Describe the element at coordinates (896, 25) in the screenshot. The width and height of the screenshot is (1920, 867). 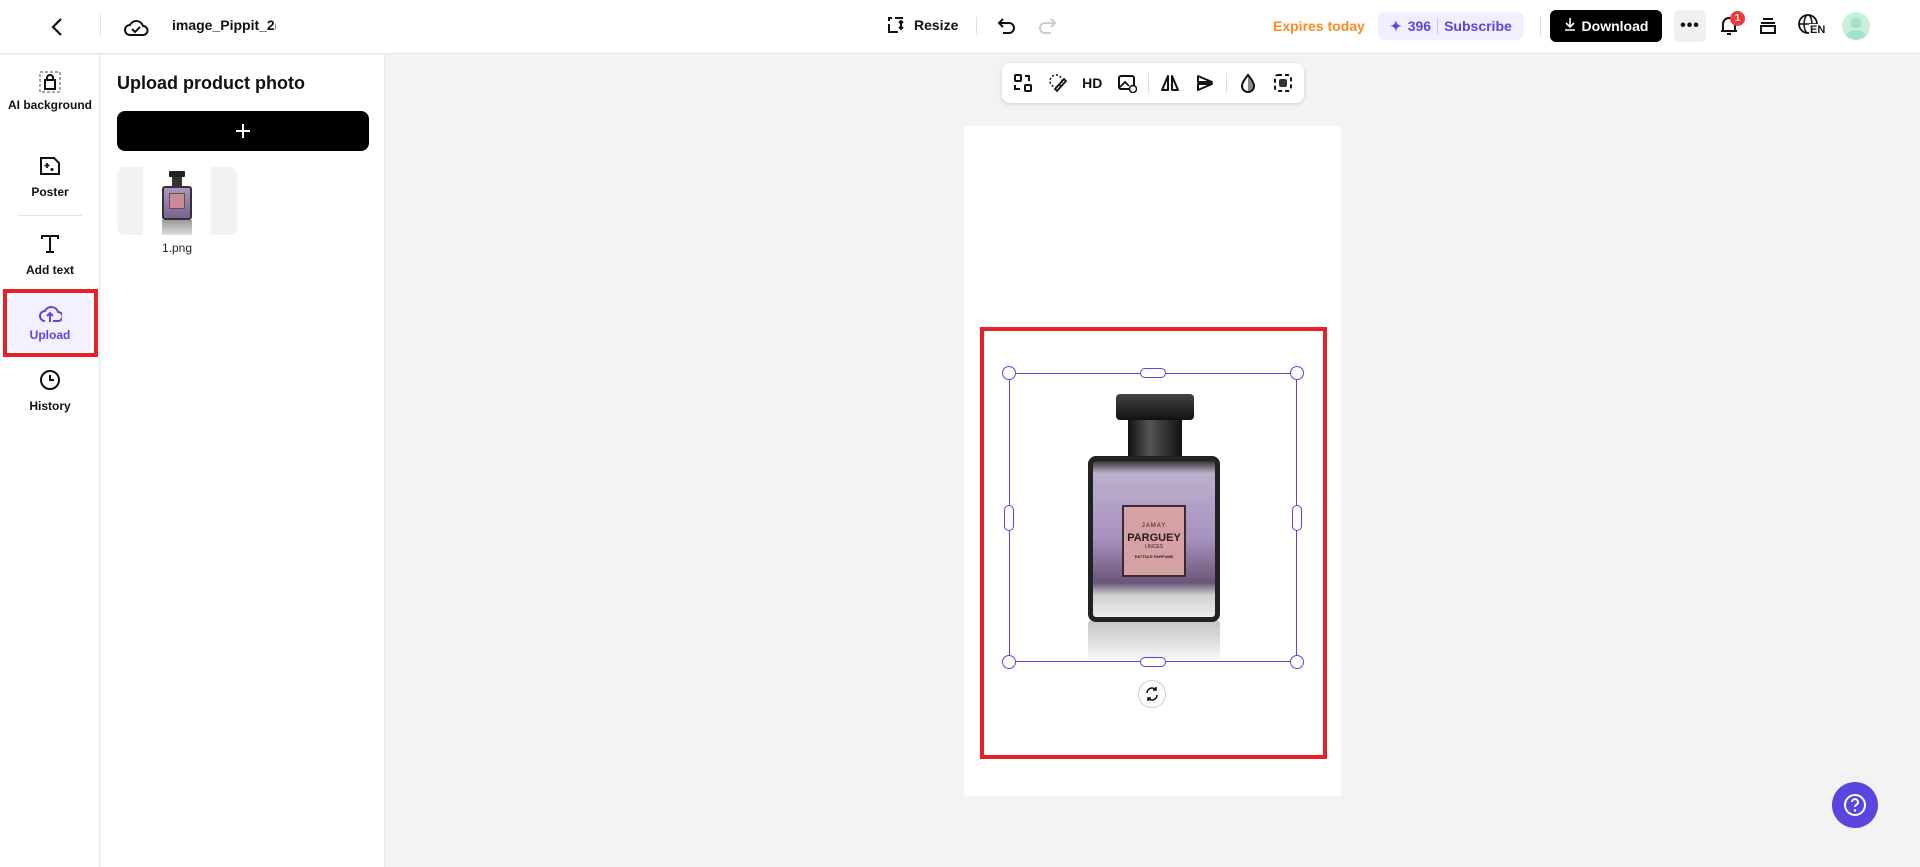
I see `resize-icon` at that location.